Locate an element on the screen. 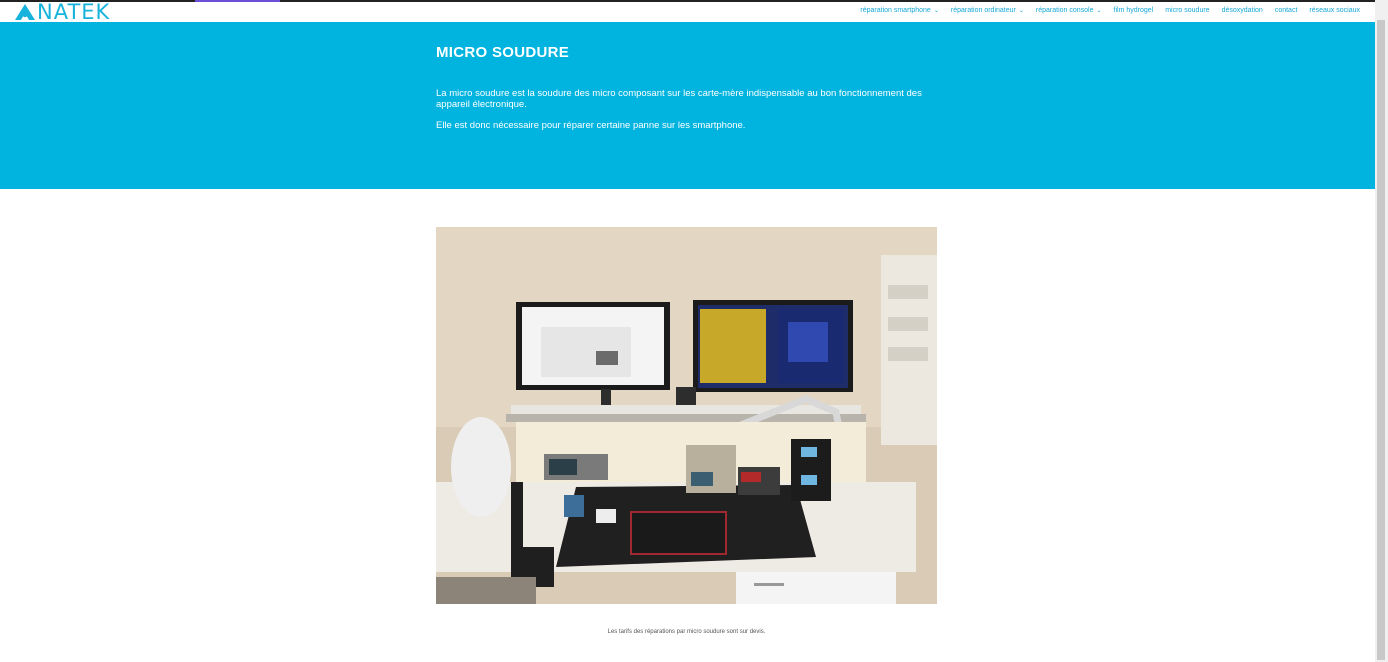 The height and width of the screenshot is (662, 1388). logo-text: NATEK is located at coordinates (74, 12).